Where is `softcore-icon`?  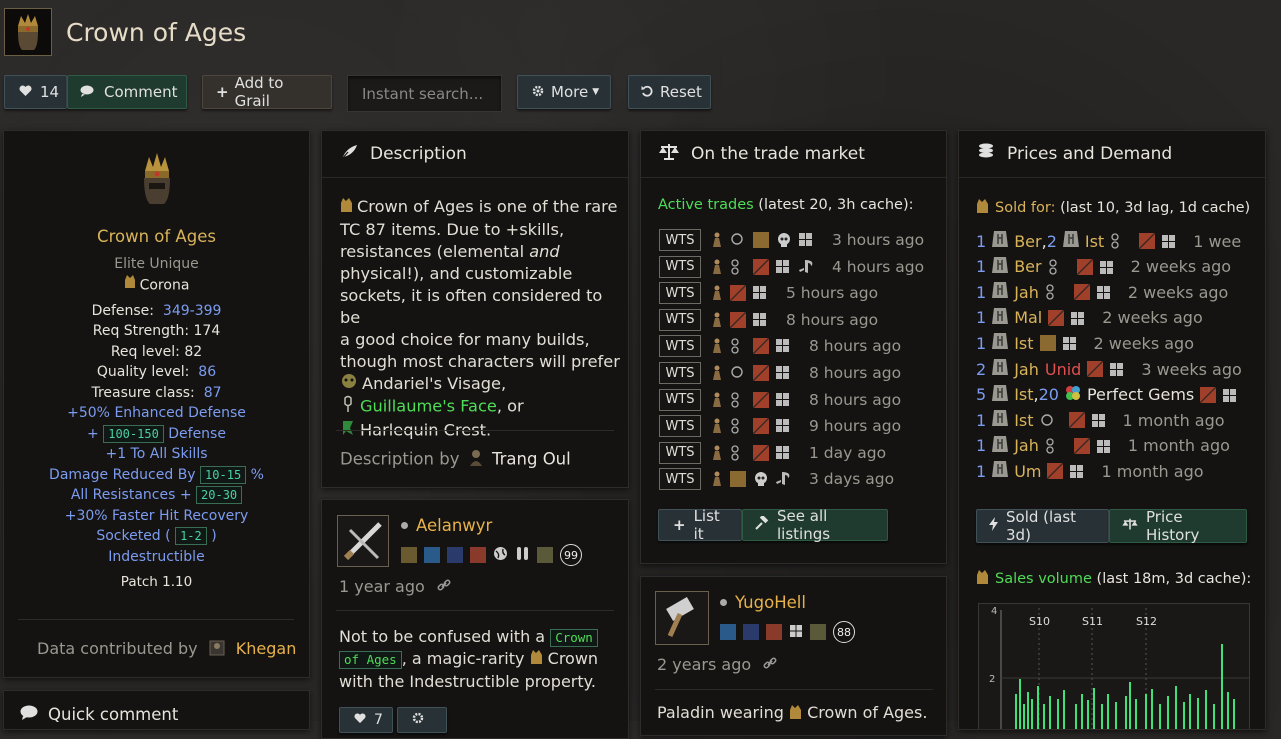 softcore-icon is located at coordinates (738, 373).